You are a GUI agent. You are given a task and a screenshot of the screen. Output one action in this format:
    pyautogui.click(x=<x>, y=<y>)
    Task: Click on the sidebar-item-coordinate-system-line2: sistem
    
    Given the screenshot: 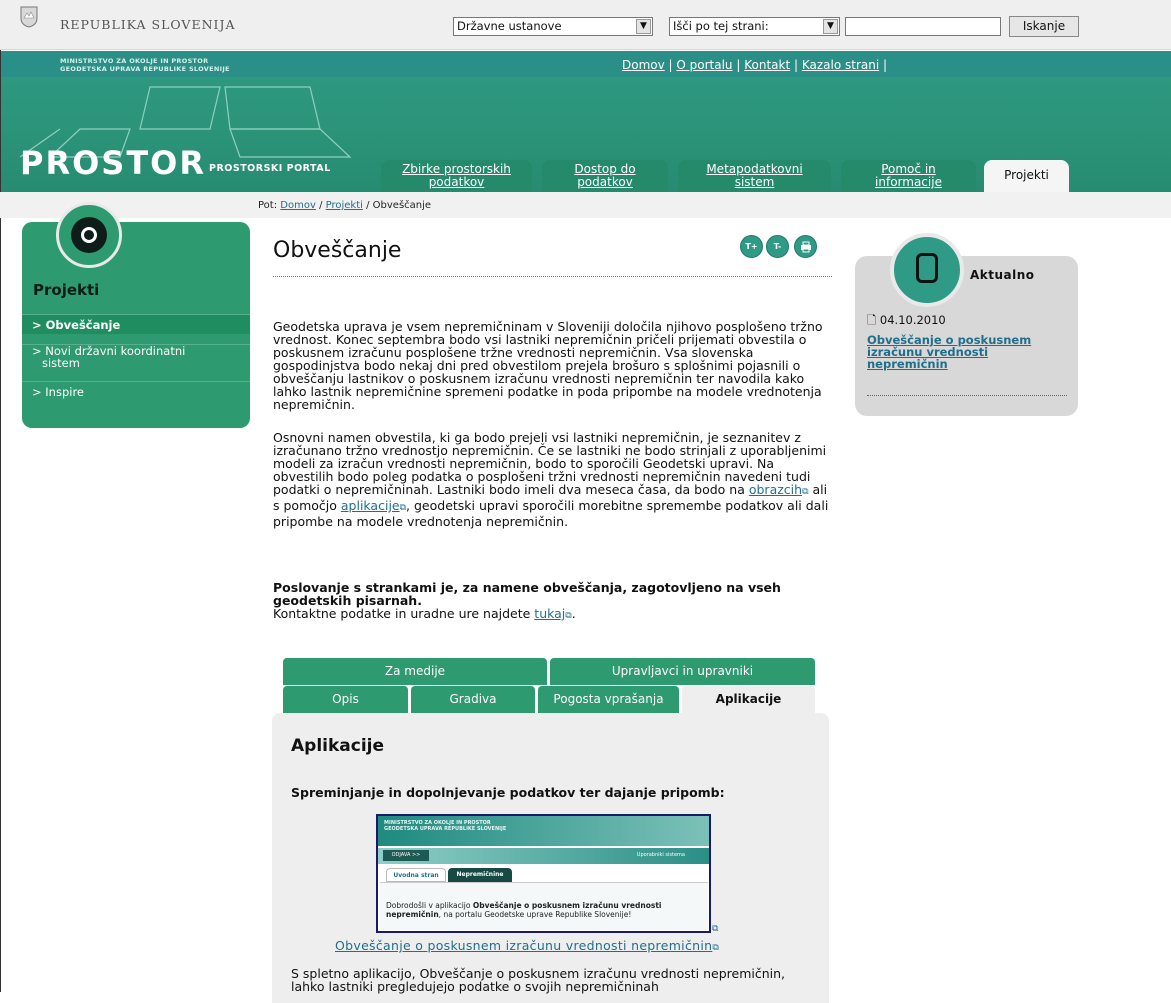 What is the action you would take?
    pyautogui.click(x=136, y=364)
    